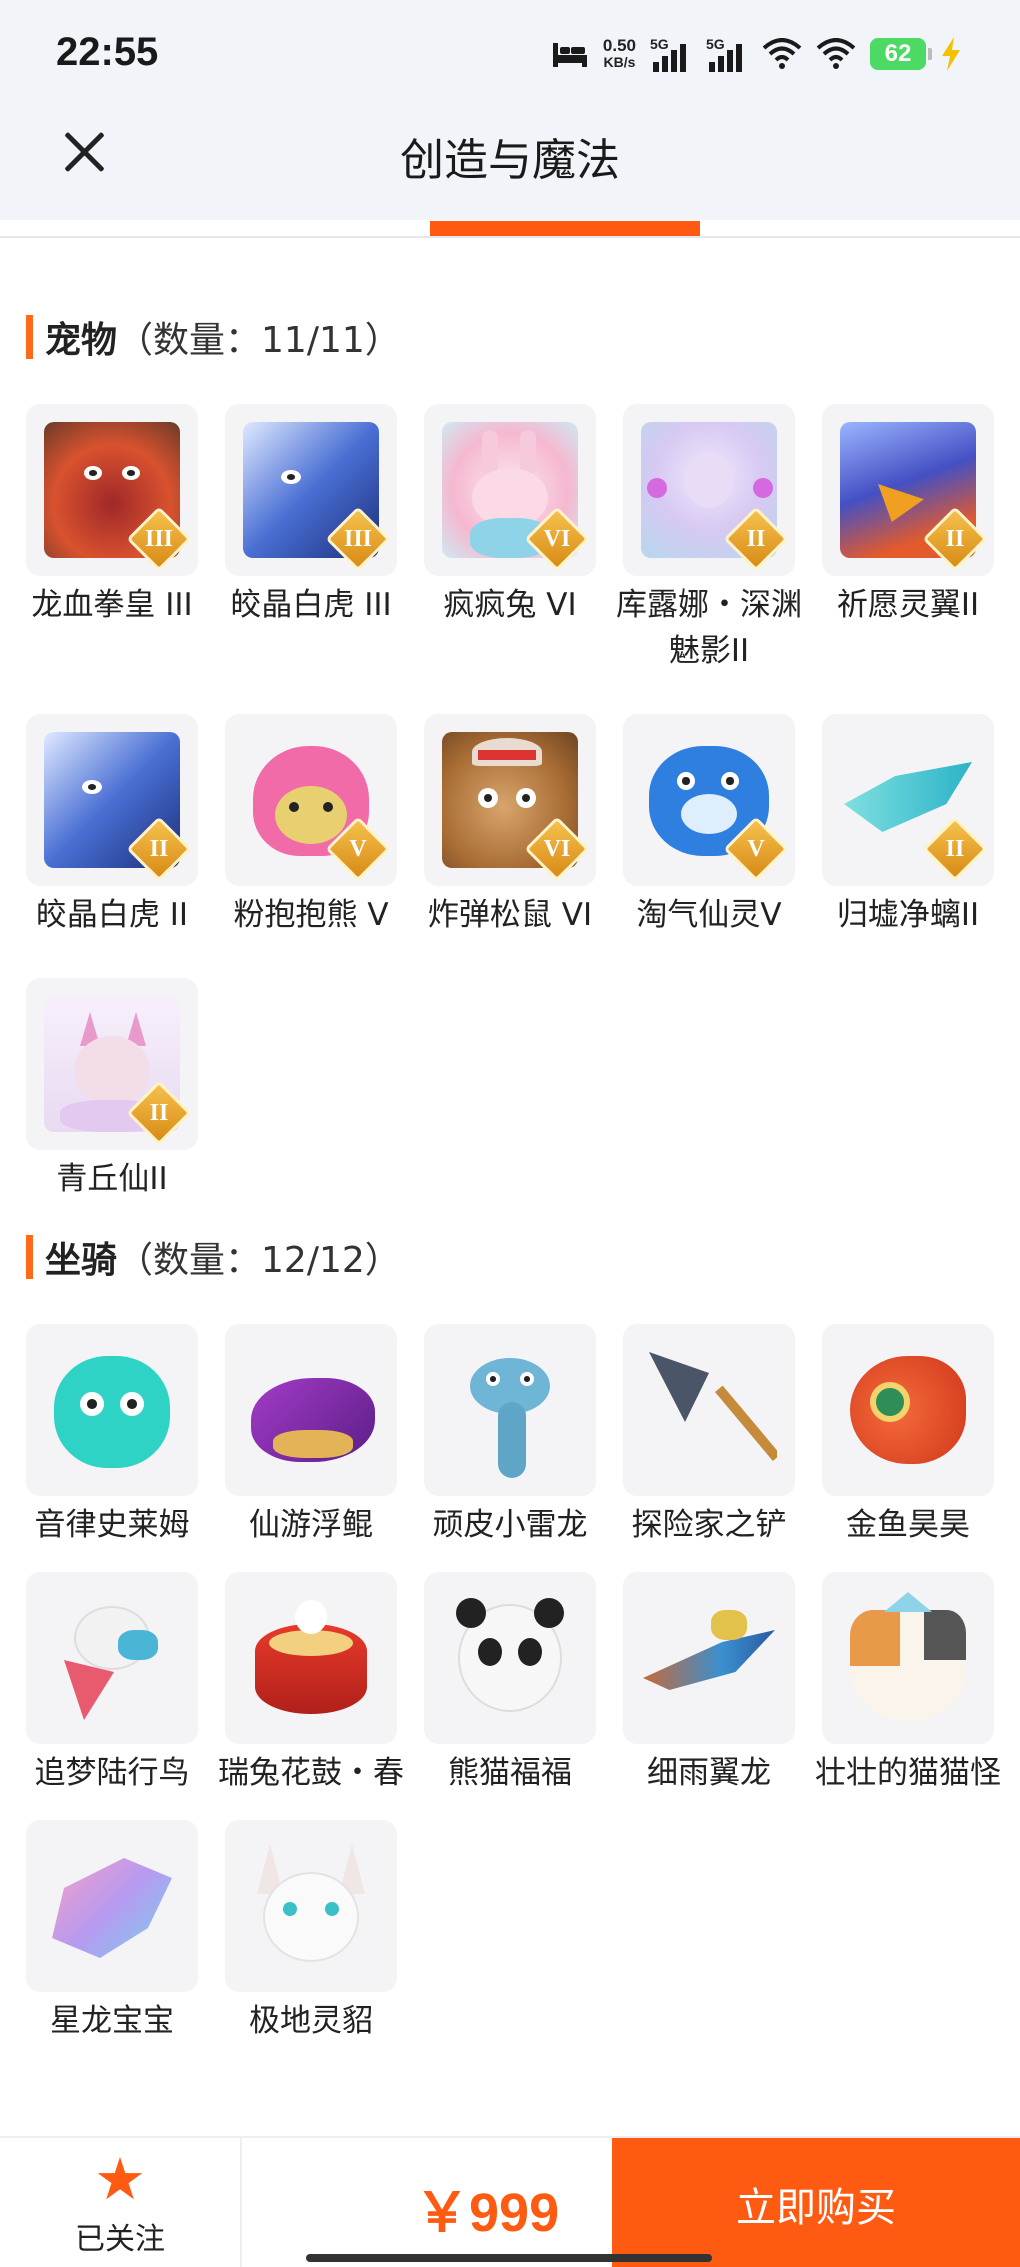 Image resolution: width=1020 pixels, height=2267 pixels. Describe the element at coordinates (510, 1773) in the screenshot. I see `mount-label: 熊猫福福` at that location.